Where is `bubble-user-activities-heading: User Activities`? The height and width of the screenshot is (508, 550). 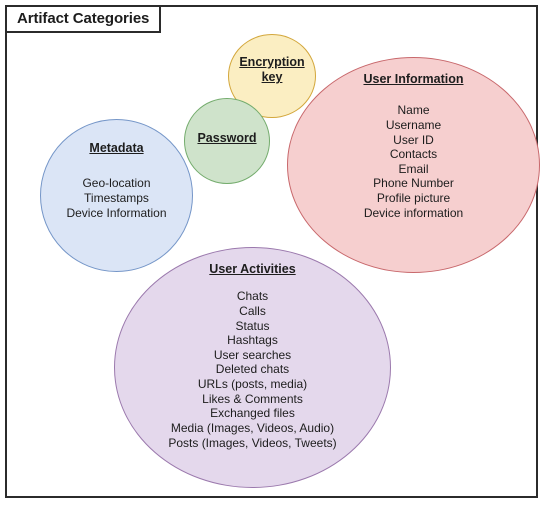
bubble-user-activities-heading: User Activities is located at coordinates (252, 269).